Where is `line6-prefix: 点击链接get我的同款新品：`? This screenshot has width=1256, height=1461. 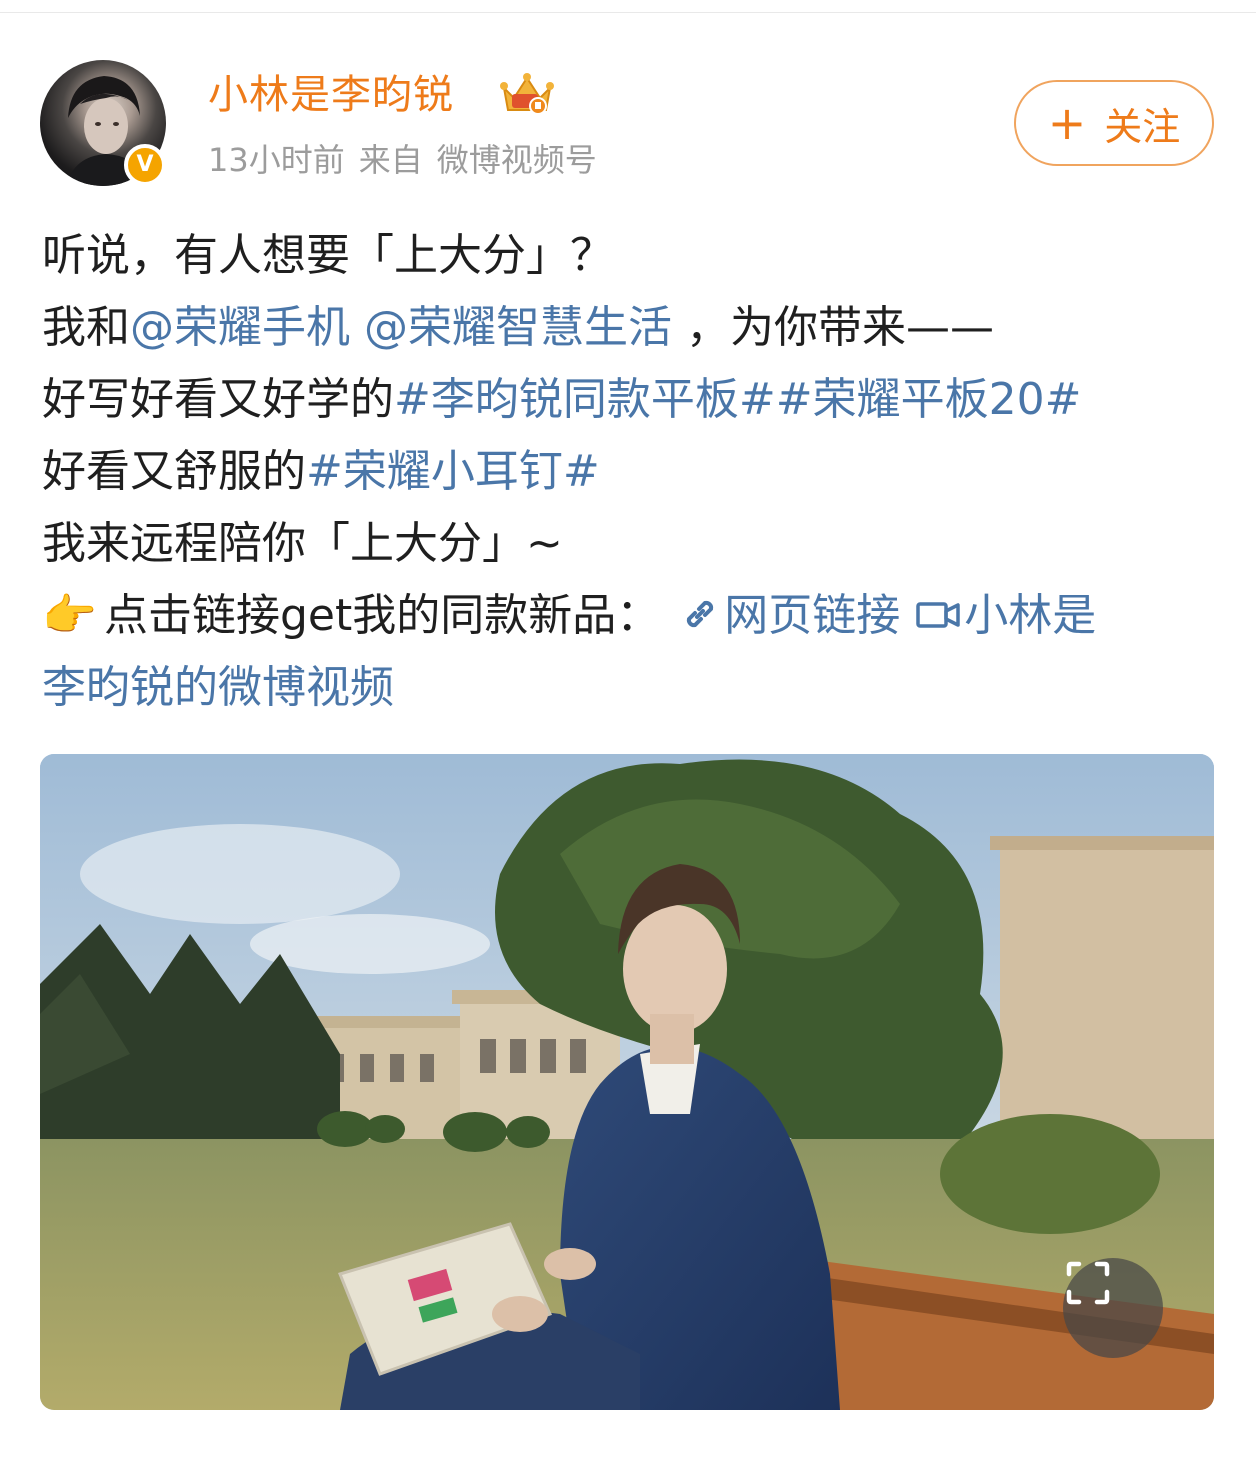
line6-prefix: 点击链接get我的同款新品： is located at coordinates (382, 615).